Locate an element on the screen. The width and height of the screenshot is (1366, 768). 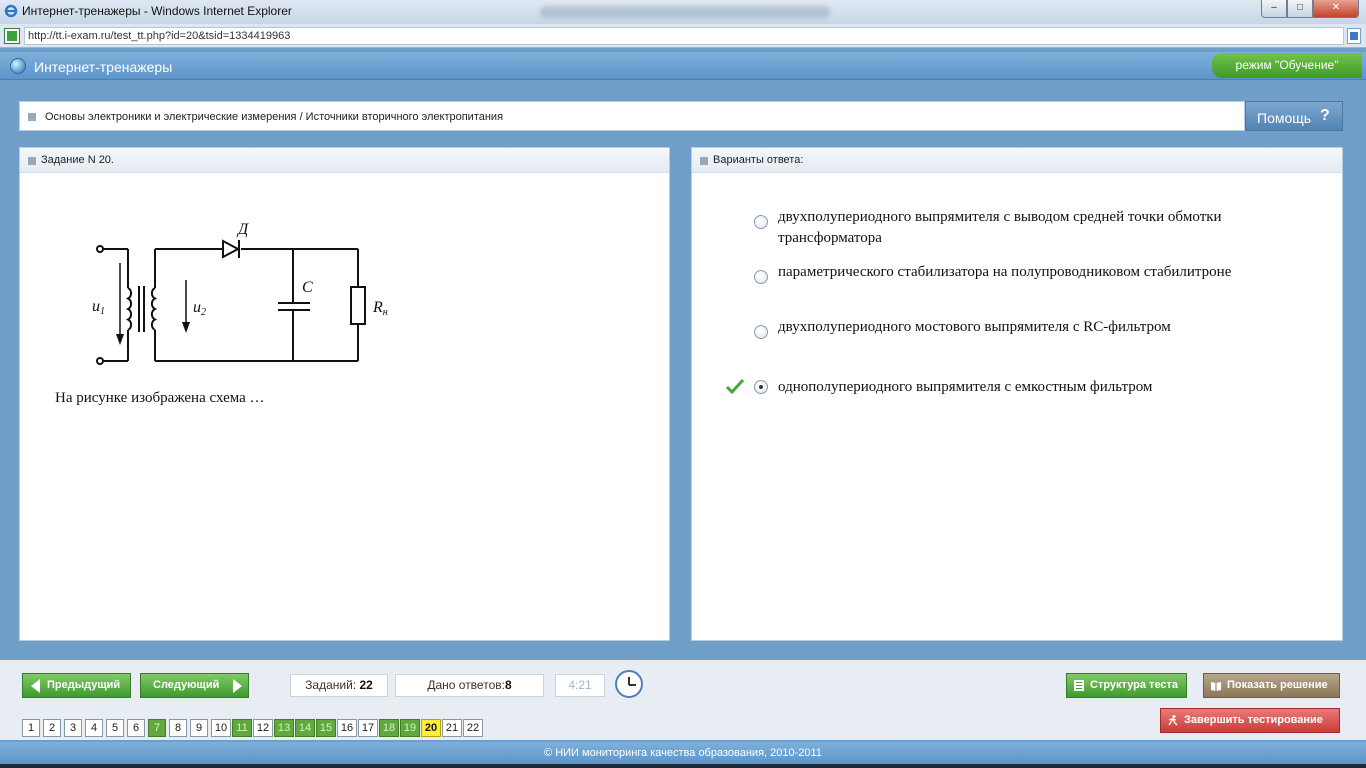
task-title: Задание N 20. is located at coordinates (77, 160).